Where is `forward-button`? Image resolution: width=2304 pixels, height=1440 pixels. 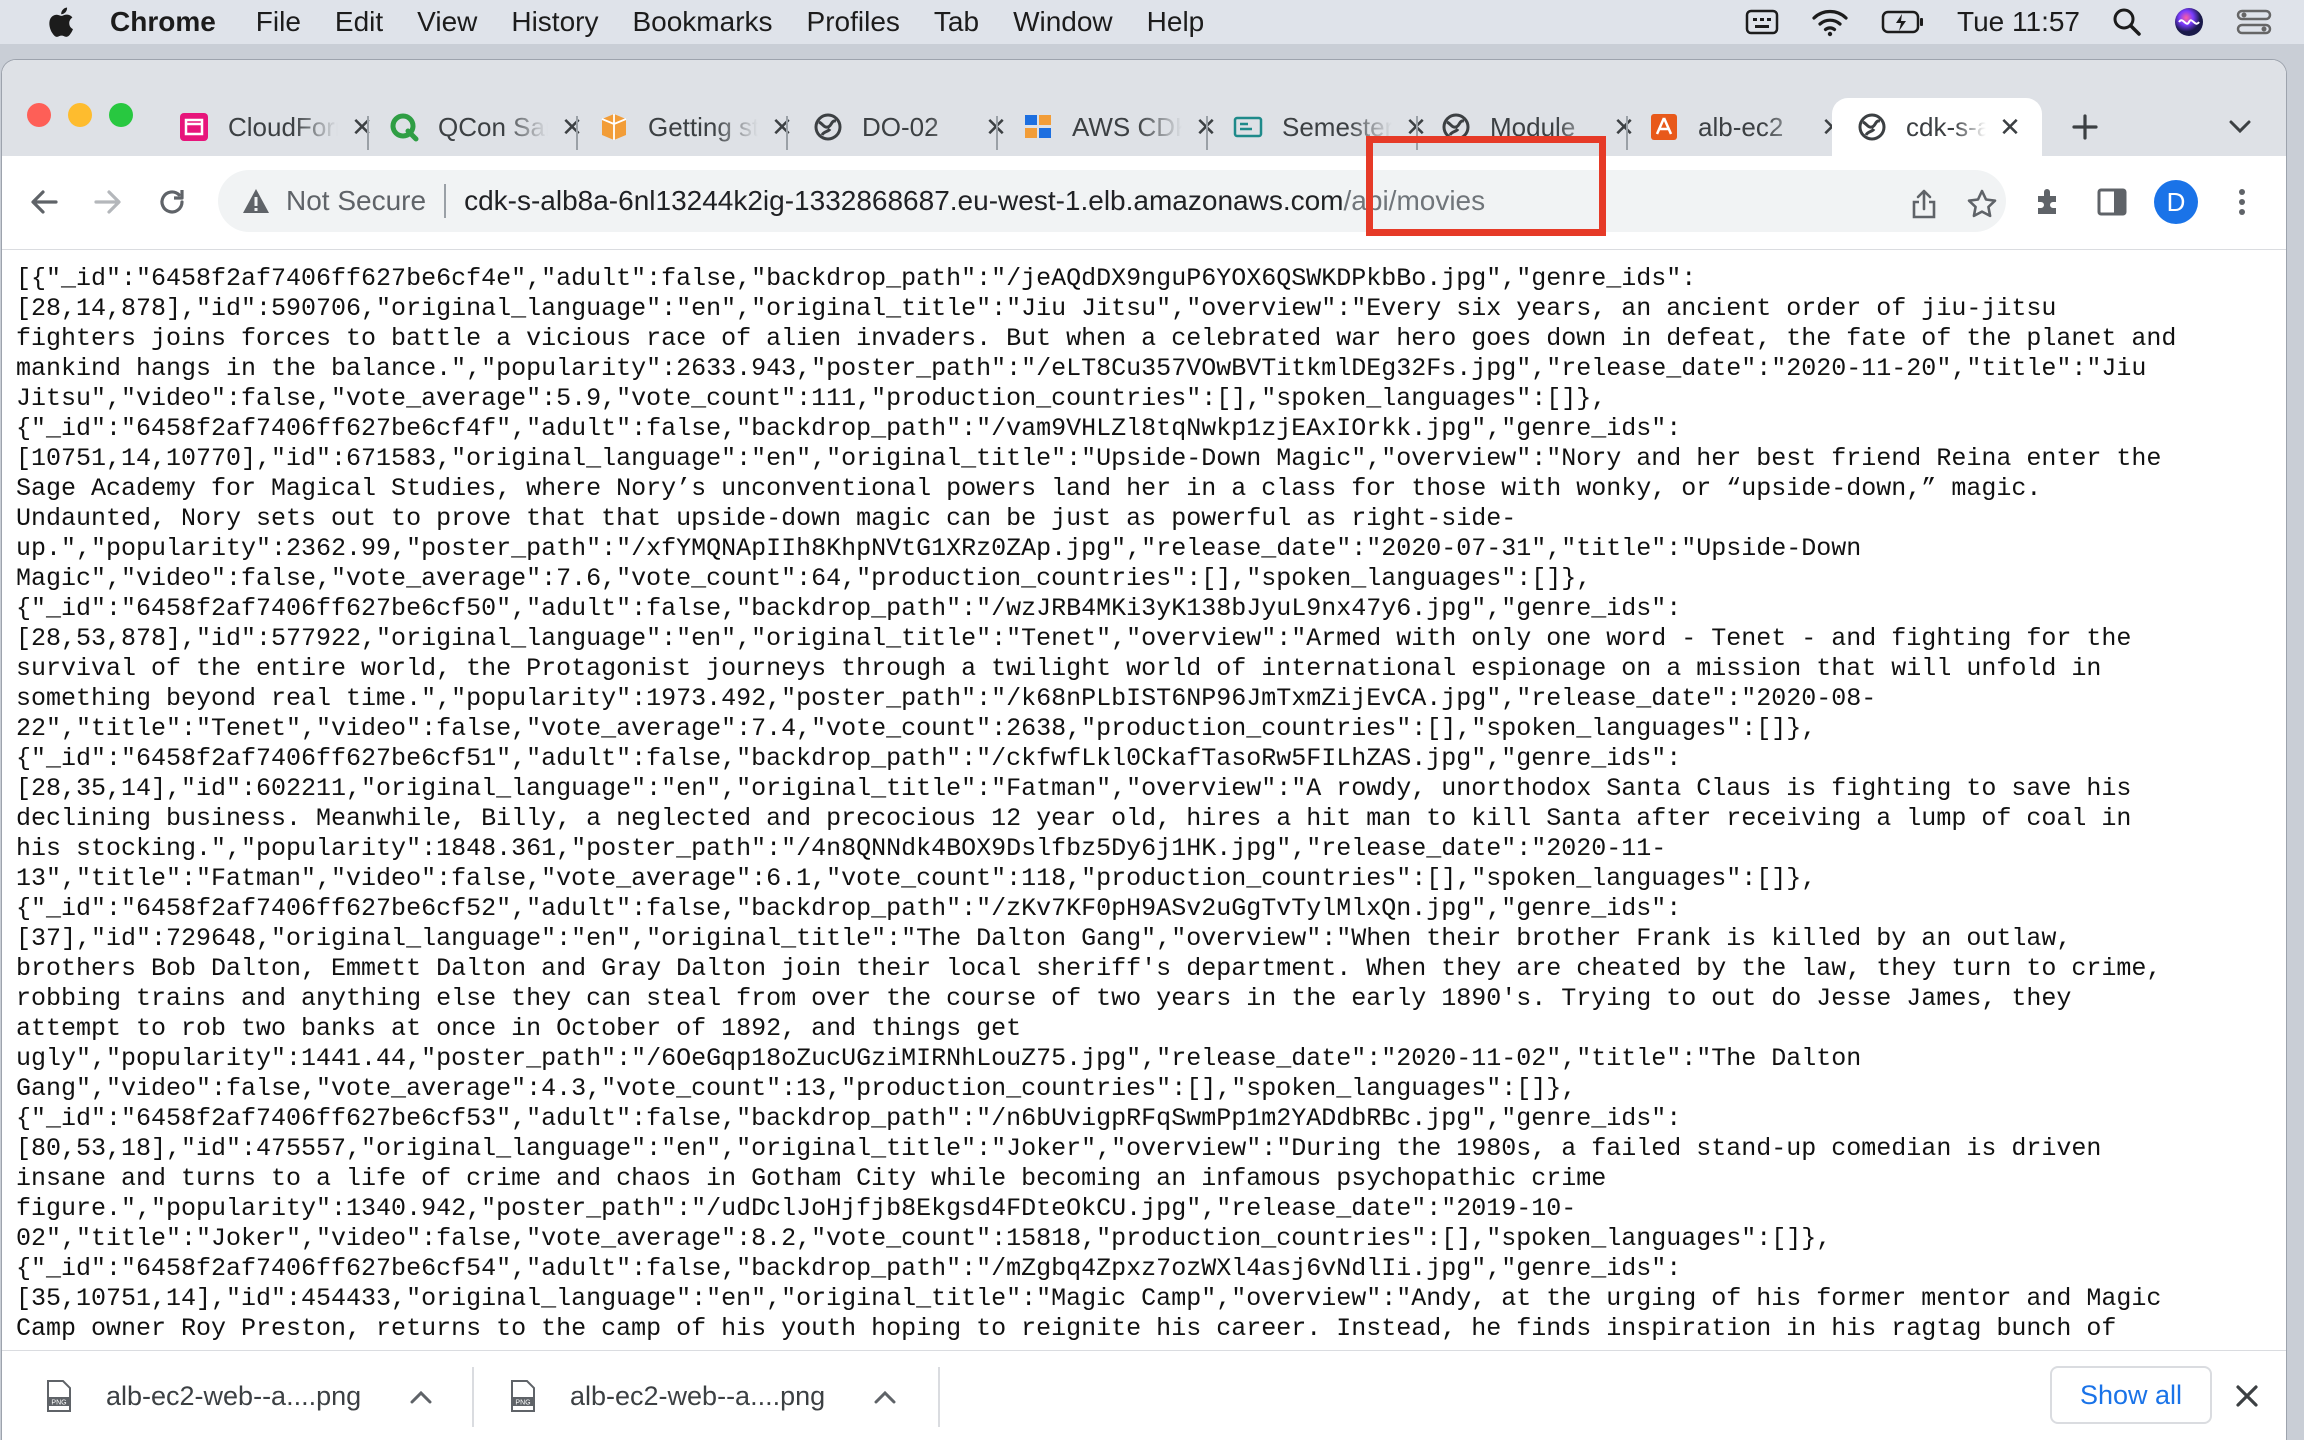 forward-button is located at coordinates (108, 202).